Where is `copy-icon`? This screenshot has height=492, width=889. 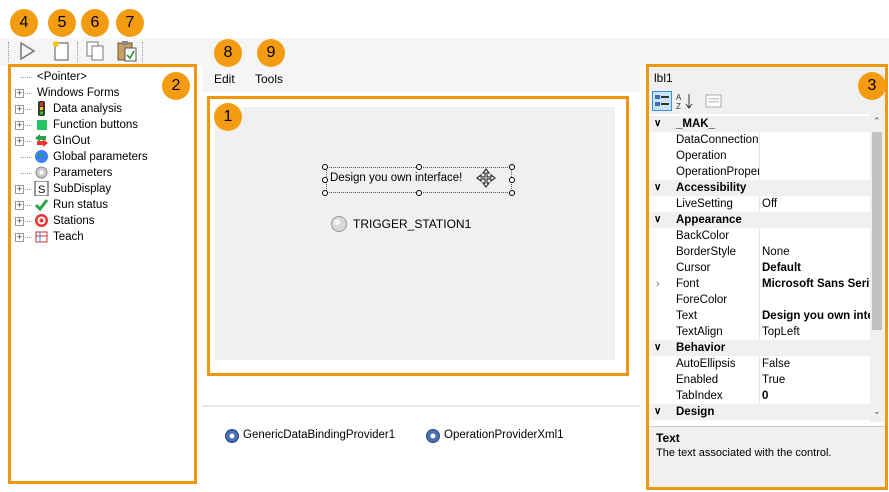 copy-icon is located at coordinates (95, 51).